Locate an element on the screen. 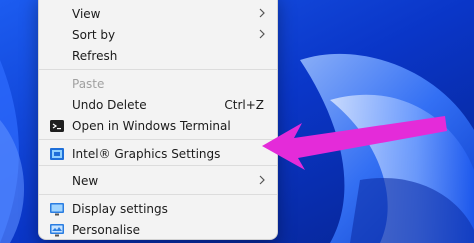  annotation-arrow-icon is located at coordinates (354, 143).